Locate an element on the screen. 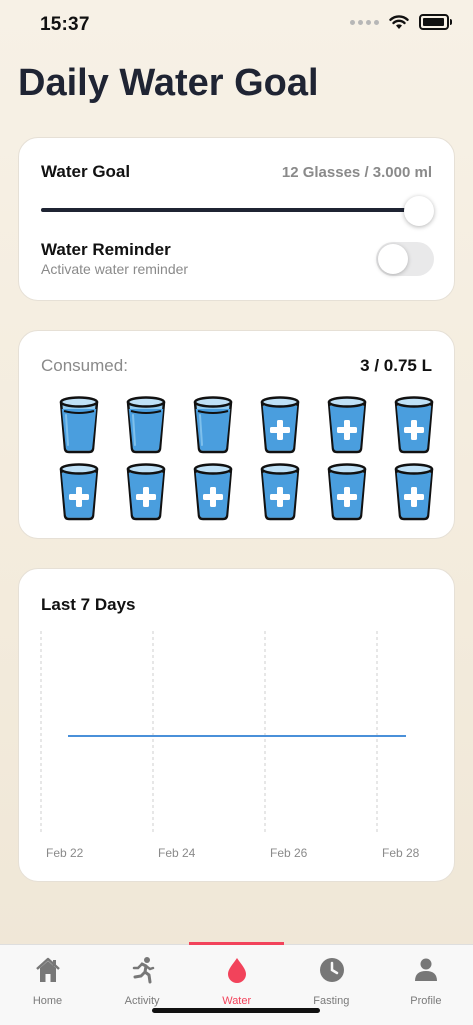 The width and height of the screenshot is (473, 1025). tab-profile: Profile is located at coordinates (425, 985).